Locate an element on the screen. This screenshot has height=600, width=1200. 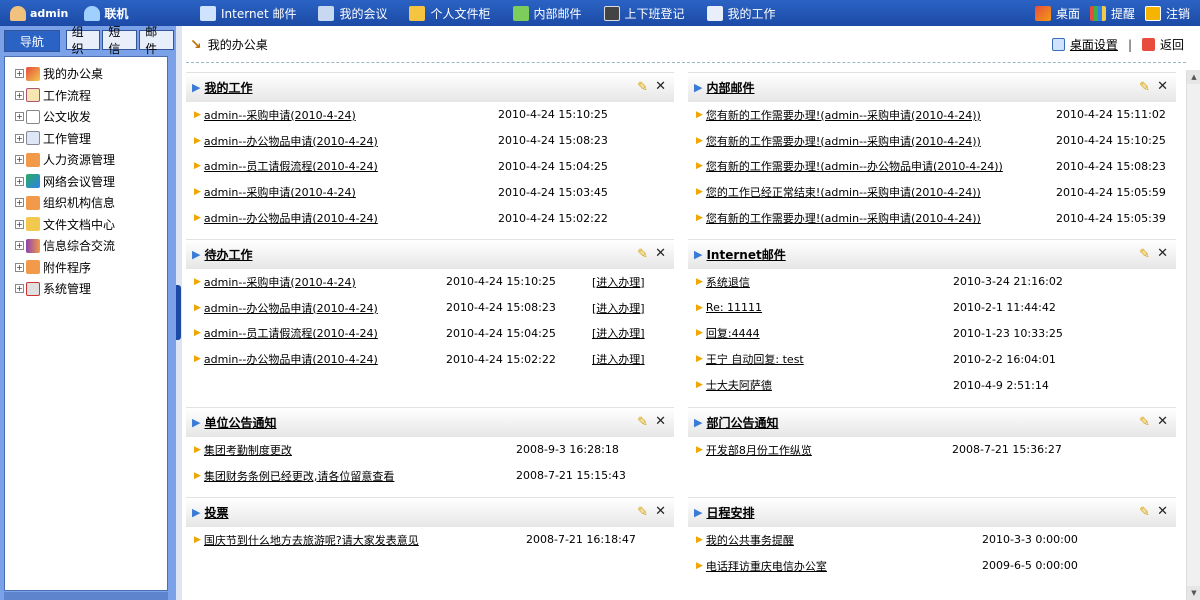
item-link: Re: 11111 is located at coordinates (734, 307).